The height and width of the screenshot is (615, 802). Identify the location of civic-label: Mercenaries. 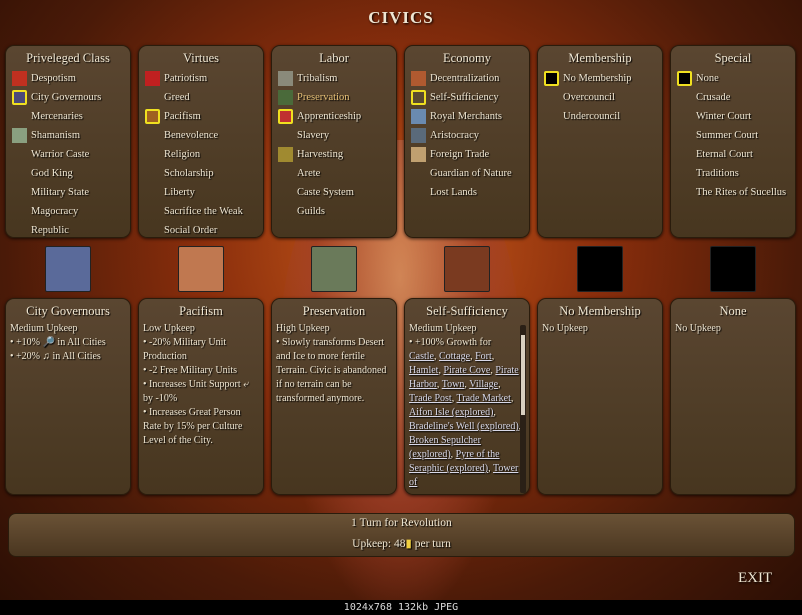
(57, 116).